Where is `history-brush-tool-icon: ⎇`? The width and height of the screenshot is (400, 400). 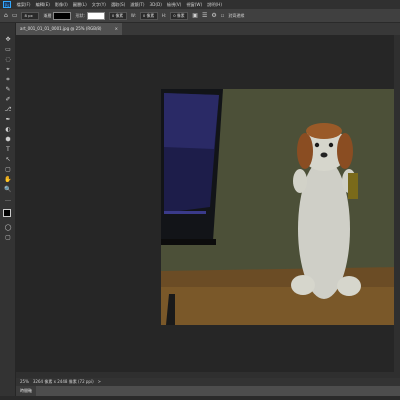 history-brush-tool-icon: ⎇ is located at coordinates (8, 109).